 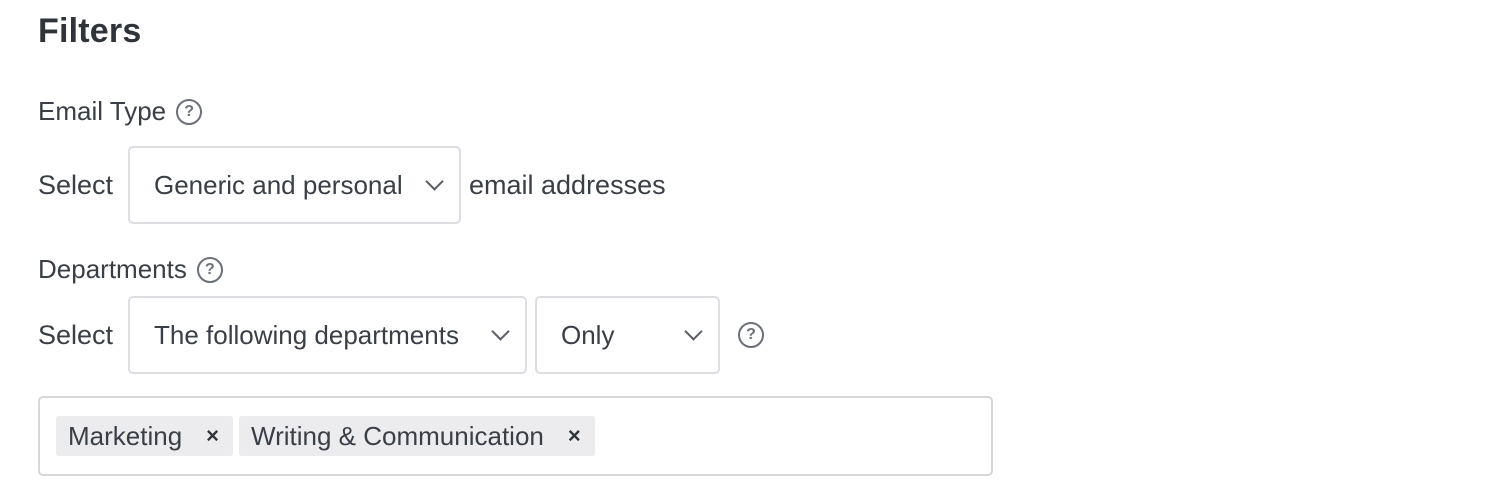 I want to click on department-tag: Marketing ×, so click(x=145, y=436).